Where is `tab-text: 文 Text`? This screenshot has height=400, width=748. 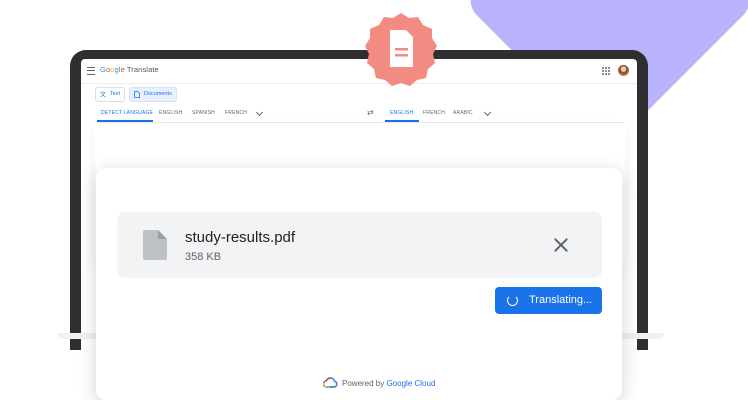
tab-text: 文 Text is located at coordinates (110, 94).